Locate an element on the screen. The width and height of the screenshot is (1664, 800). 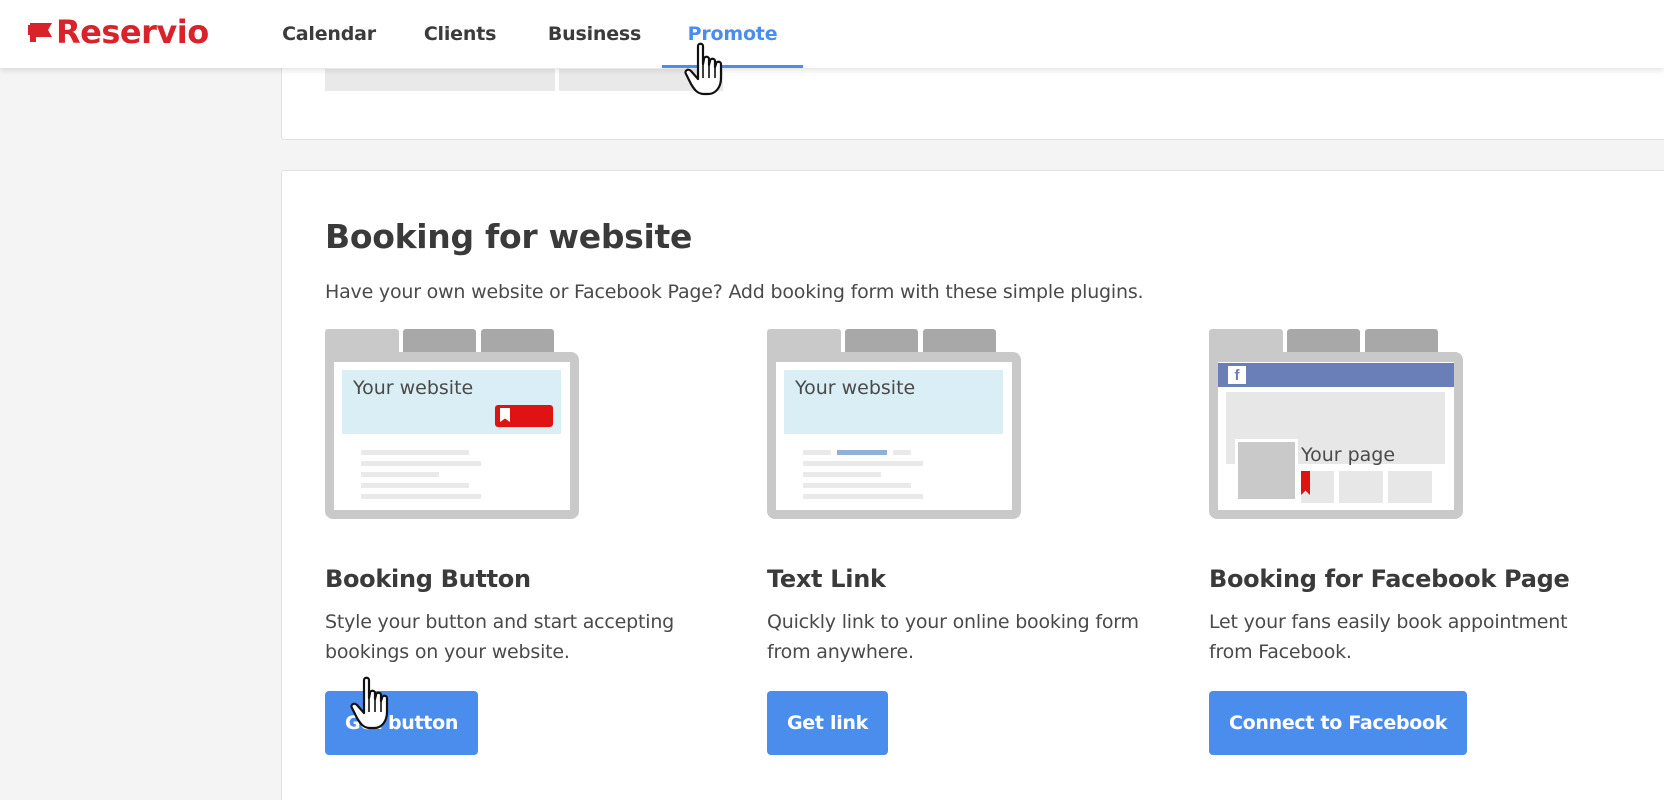
illustration-page-label: Your page is located at coordinates (1348, 455).